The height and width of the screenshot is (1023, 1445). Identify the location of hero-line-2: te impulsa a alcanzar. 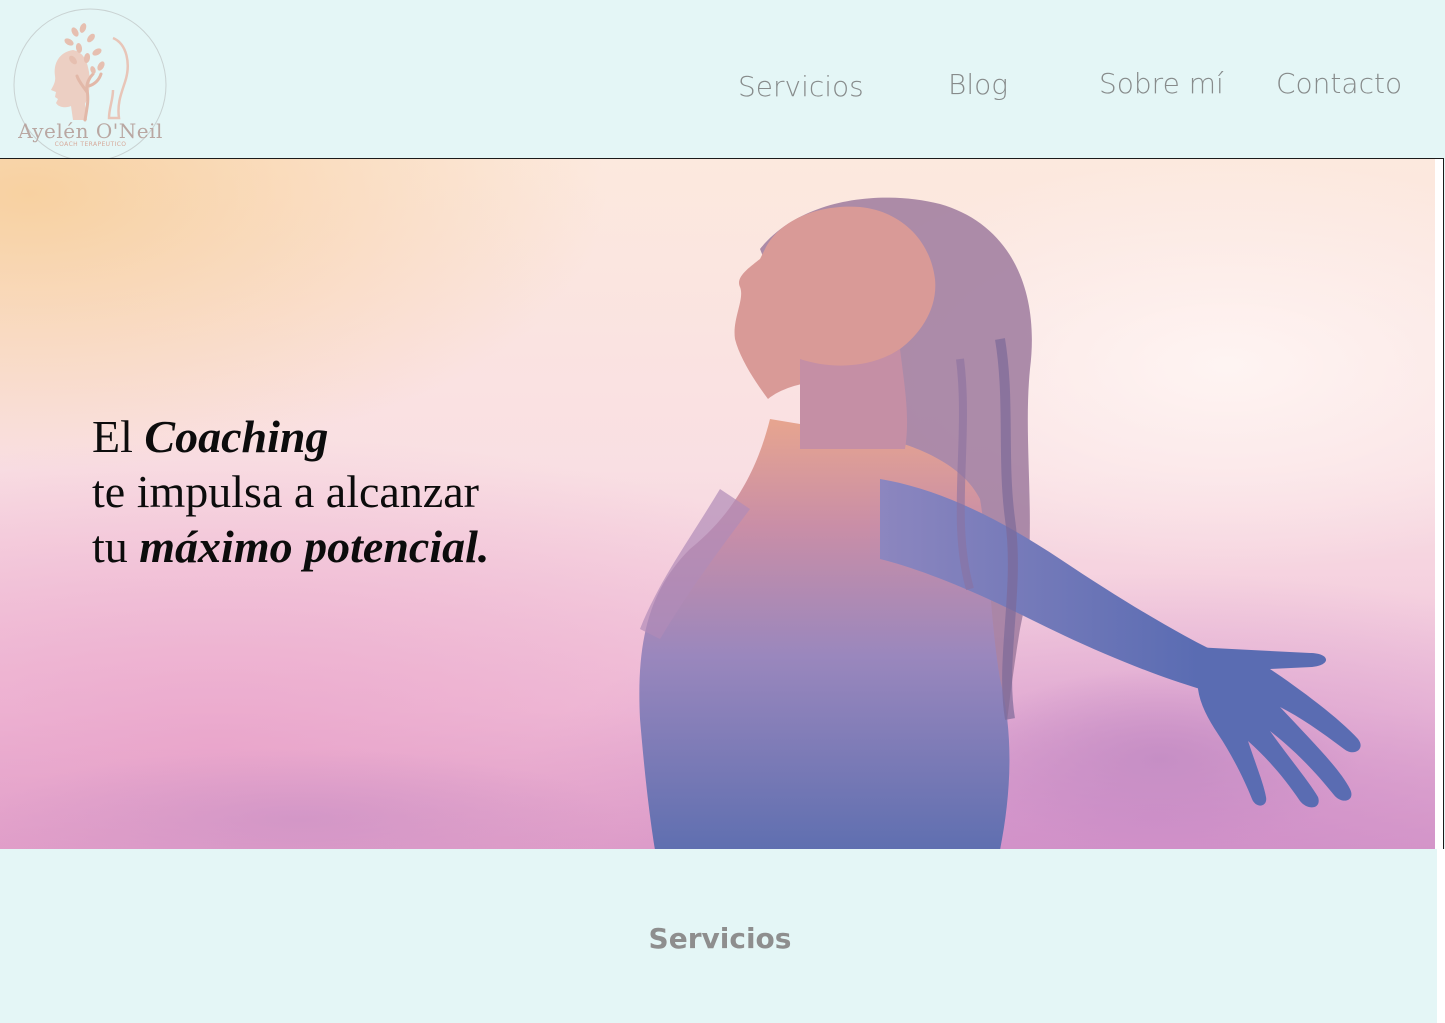
(285, 491).